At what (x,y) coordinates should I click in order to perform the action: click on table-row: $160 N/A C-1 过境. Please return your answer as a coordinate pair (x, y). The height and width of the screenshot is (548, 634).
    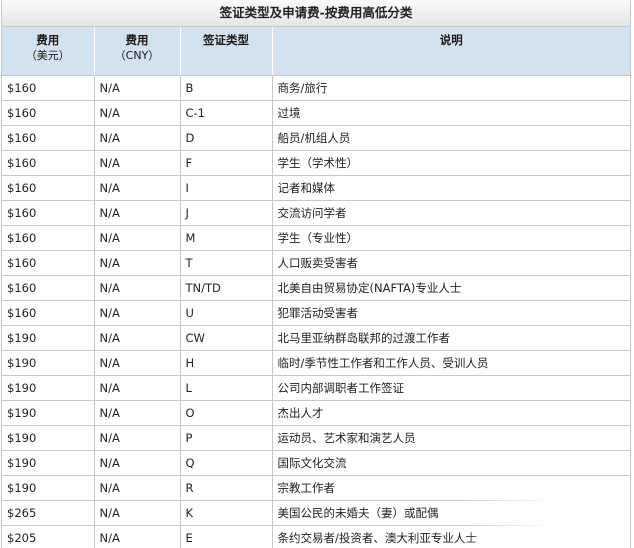
    Looking at the image, I should click on (316, 113).